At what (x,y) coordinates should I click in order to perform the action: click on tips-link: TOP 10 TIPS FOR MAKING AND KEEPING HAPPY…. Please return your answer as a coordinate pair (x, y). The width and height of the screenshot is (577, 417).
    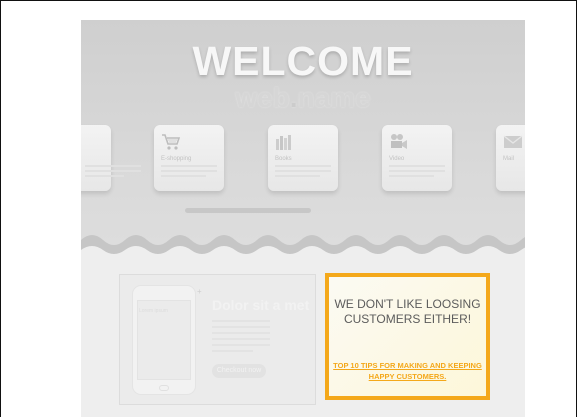
    Looking at the image, I should click on (407, 371).